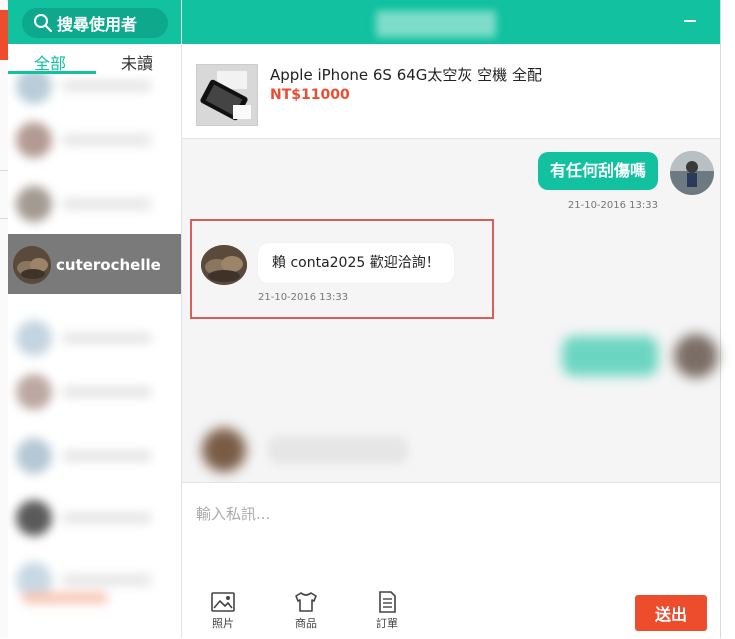 The image size is (735, 639). I want to click on shirt-icon, so click(306, 602).